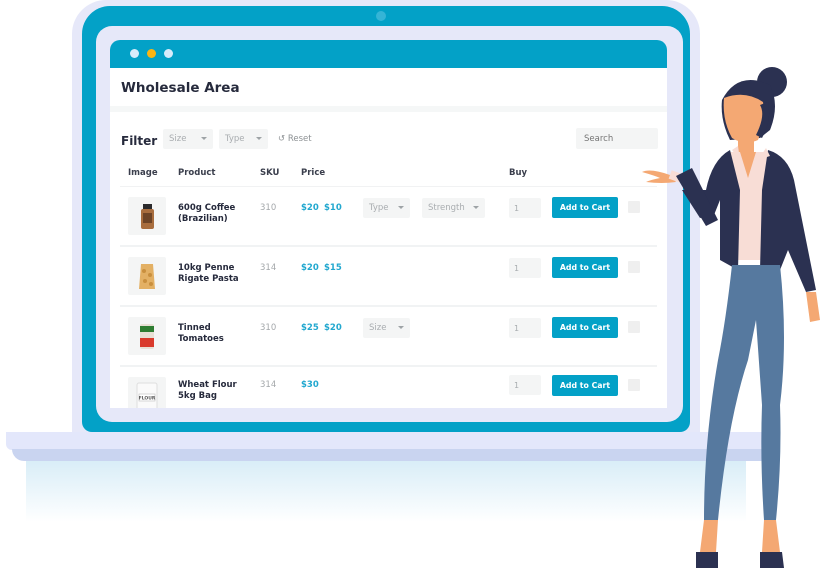 The height and width of the screenshot is (577, 820). What do you see at coordinates (333, 268) in the screenshot?
I see `price-wholesale: $15` at bounding box center [333, 268].